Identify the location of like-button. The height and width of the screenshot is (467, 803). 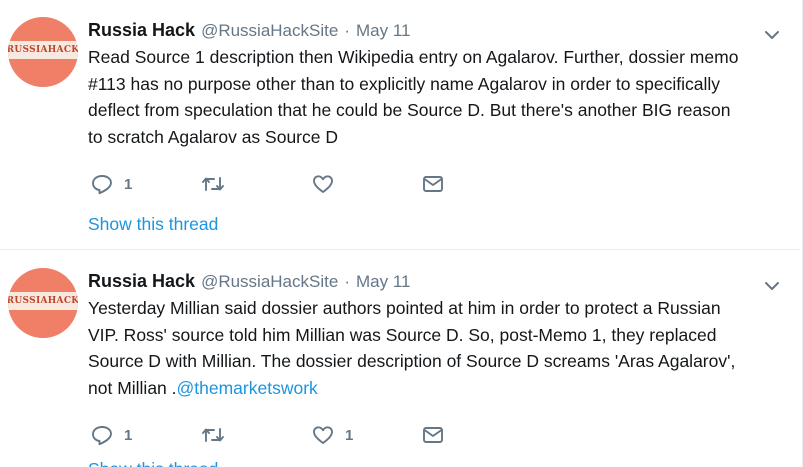
(323, 184).